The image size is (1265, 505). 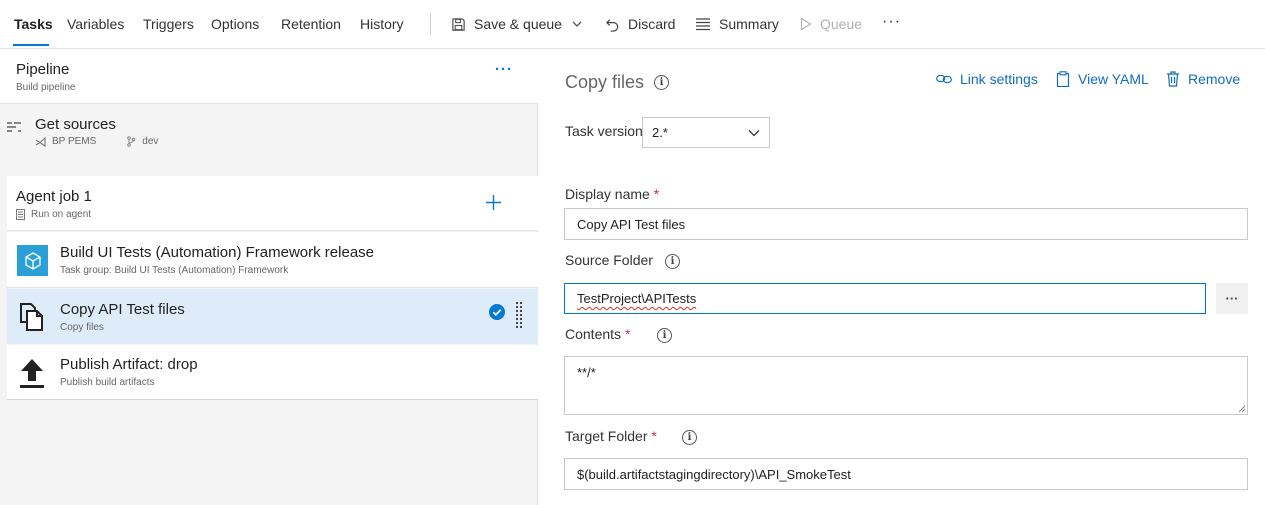 I want to click on contents-textarea: **/*, so click(x=906, y=385).